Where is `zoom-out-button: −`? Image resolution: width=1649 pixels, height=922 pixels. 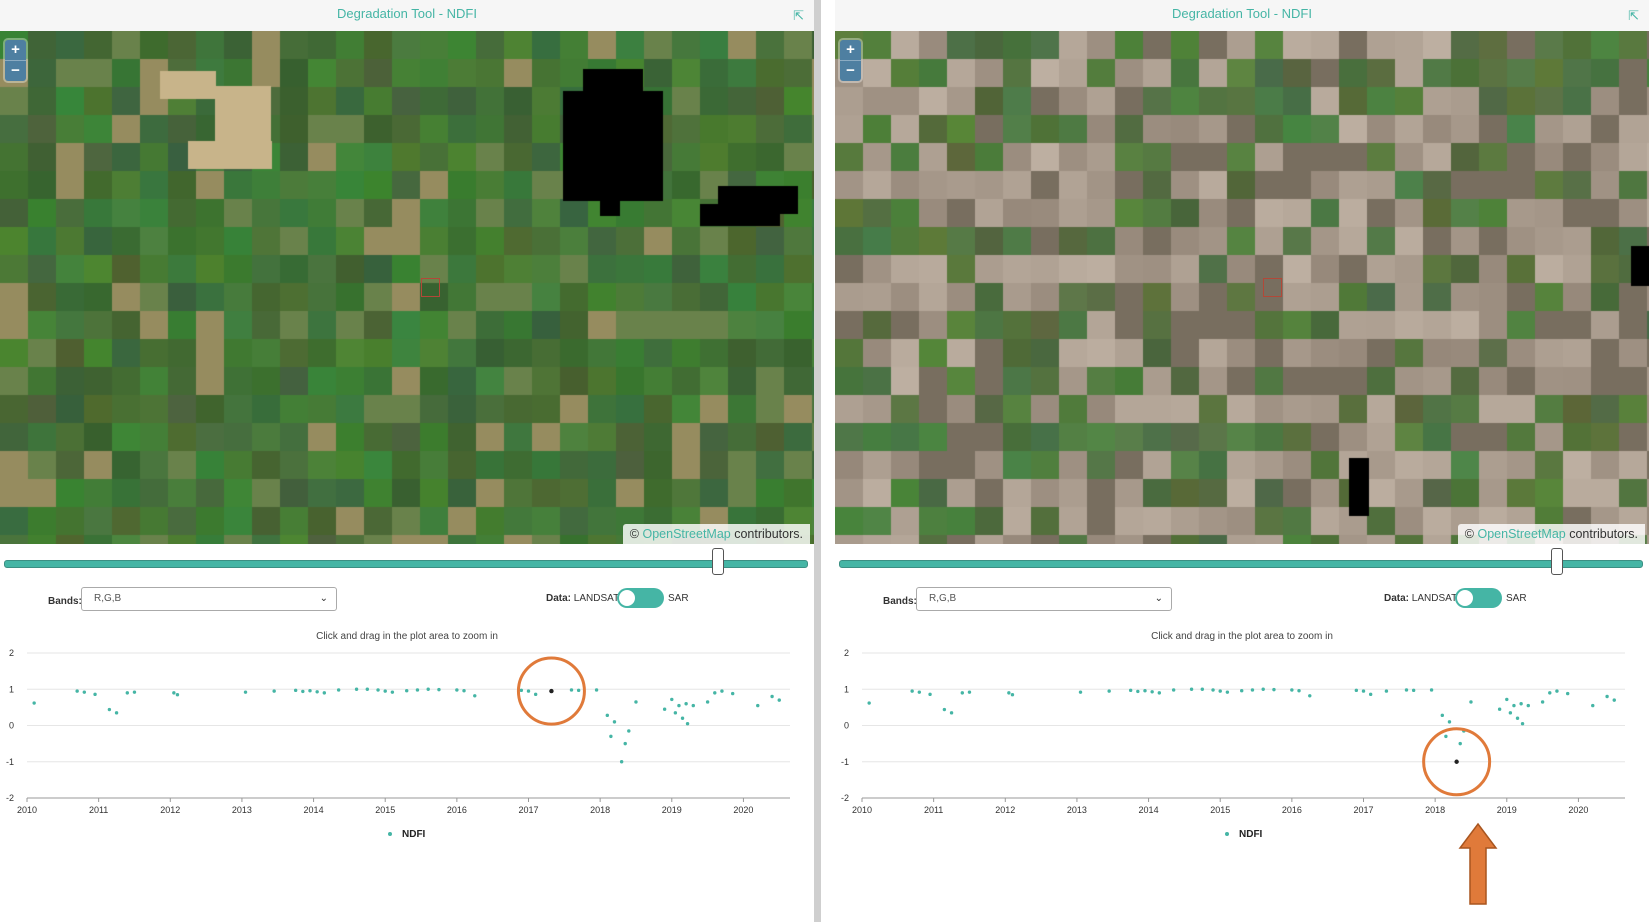
zoom-out-button: − is located at coordinates (15, 70).